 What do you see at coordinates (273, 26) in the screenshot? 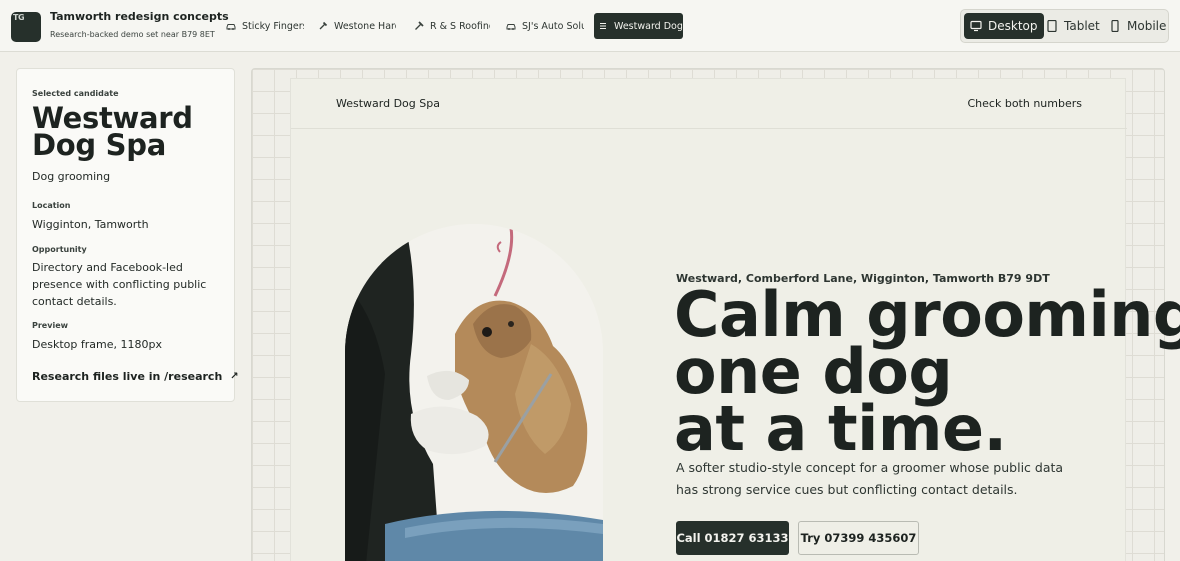
I see `tab-label: Sticky Fingers` at bounding box center [273, 26].